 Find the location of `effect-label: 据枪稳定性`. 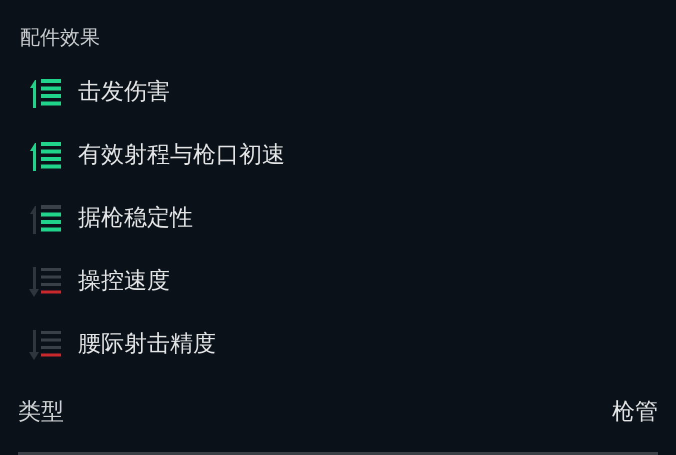

effect-label: 据枪稳定性 is located at coordinates (135, 219).